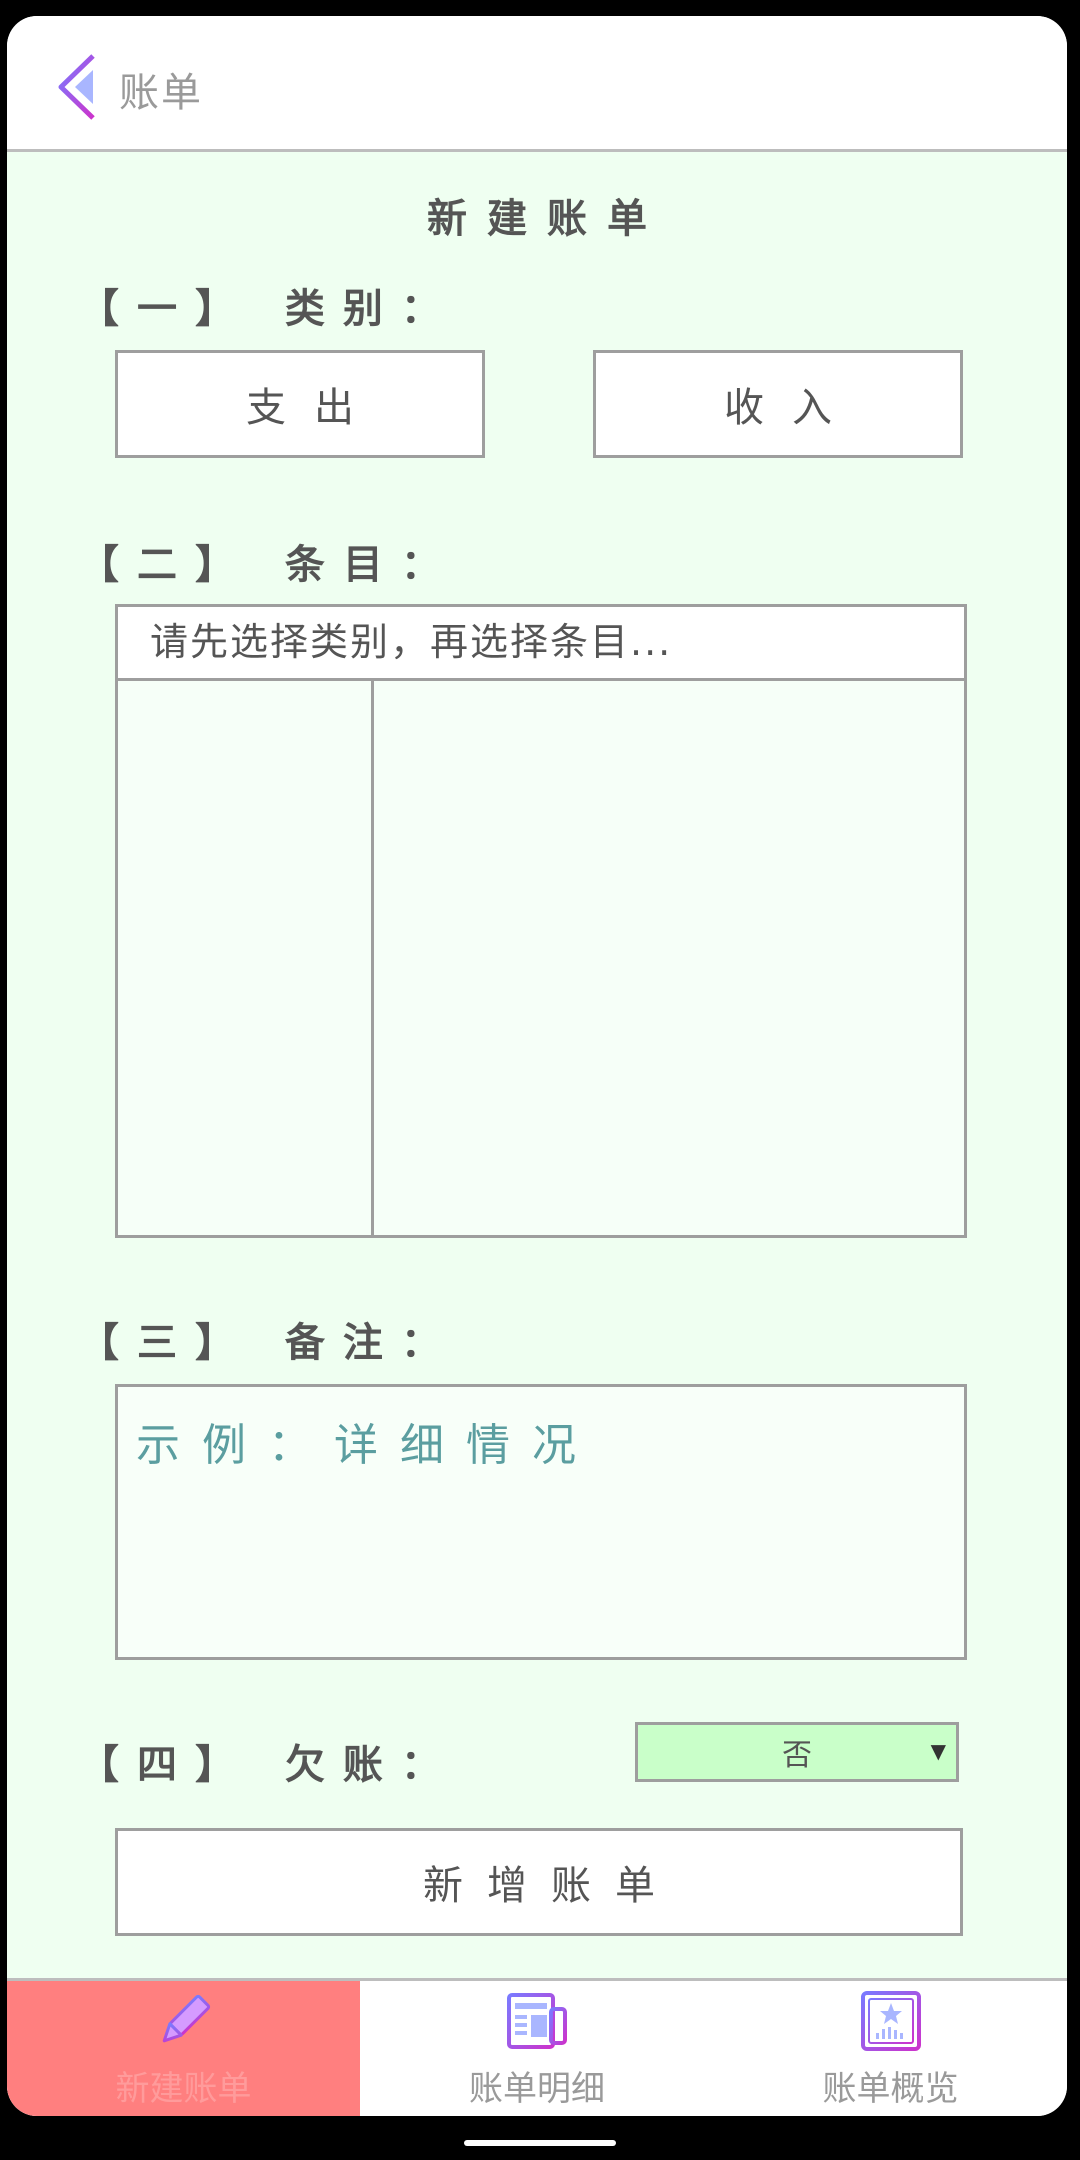 This screenshot has width=1080, height=2160. I want to click on debt-select: 否 ▼, so click(797, 1752).